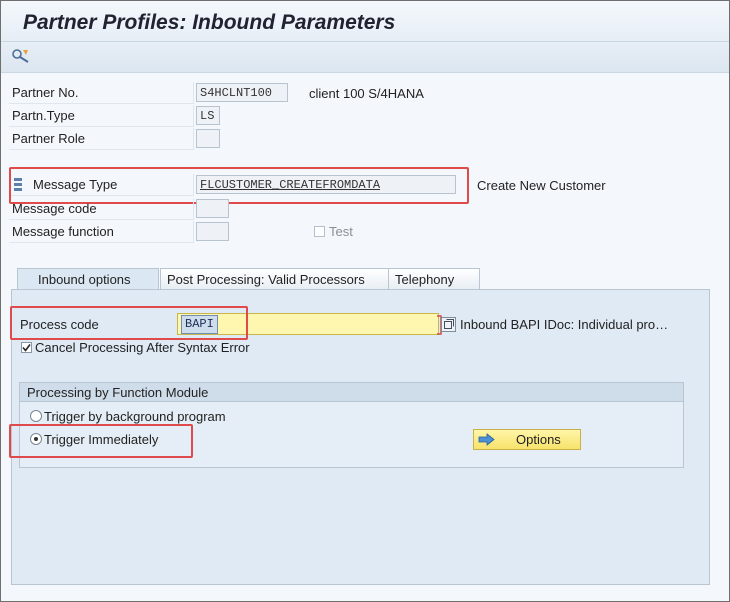 The height and width of the screenshot is (602, 730). Describe the element at coordinates (212, 208) in the screenshot. I see `message-code-field` at that location.